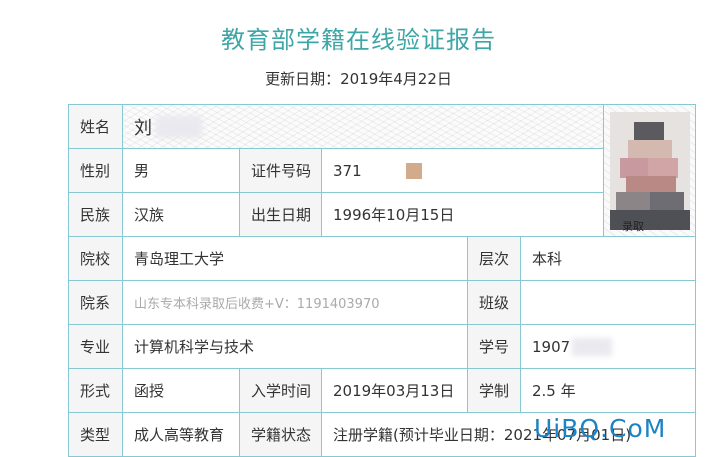  Describe the element at coordinates (295, 347) in the screenshot. I see `major-value: 计算机科学与技术` at that location.